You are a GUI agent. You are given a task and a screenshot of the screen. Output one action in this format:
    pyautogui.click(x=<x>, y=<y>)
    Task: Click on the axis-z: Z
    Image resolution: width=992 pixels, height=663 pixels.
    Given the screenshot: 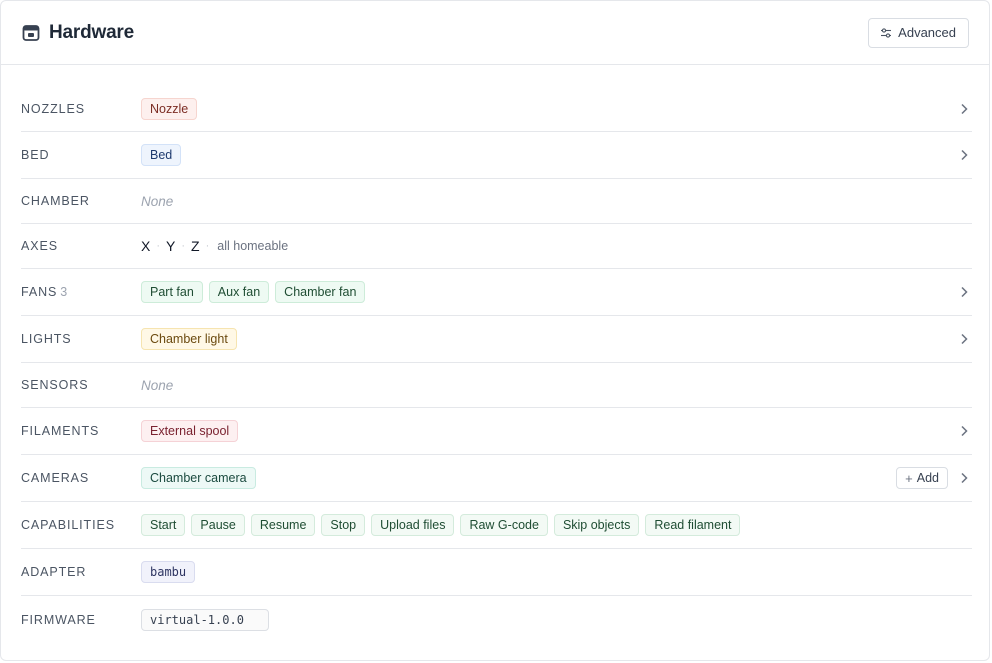 What is the action you would take?
    pyautogui.click(x=195, y=246)
    